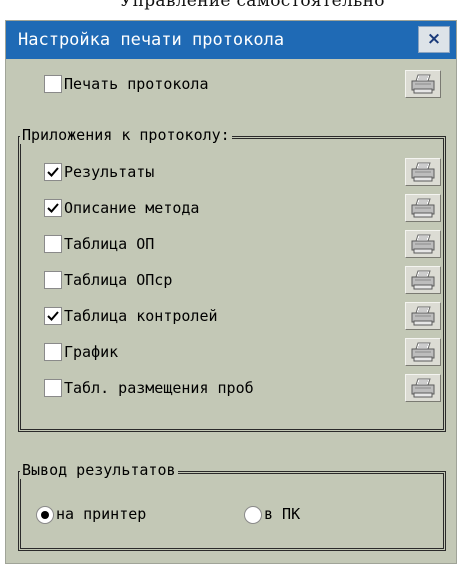  What do you see at coordinates (101, 514) in the screenshot?
I see `radio-printer-label: на принтер` at bounding box center [101, 514].